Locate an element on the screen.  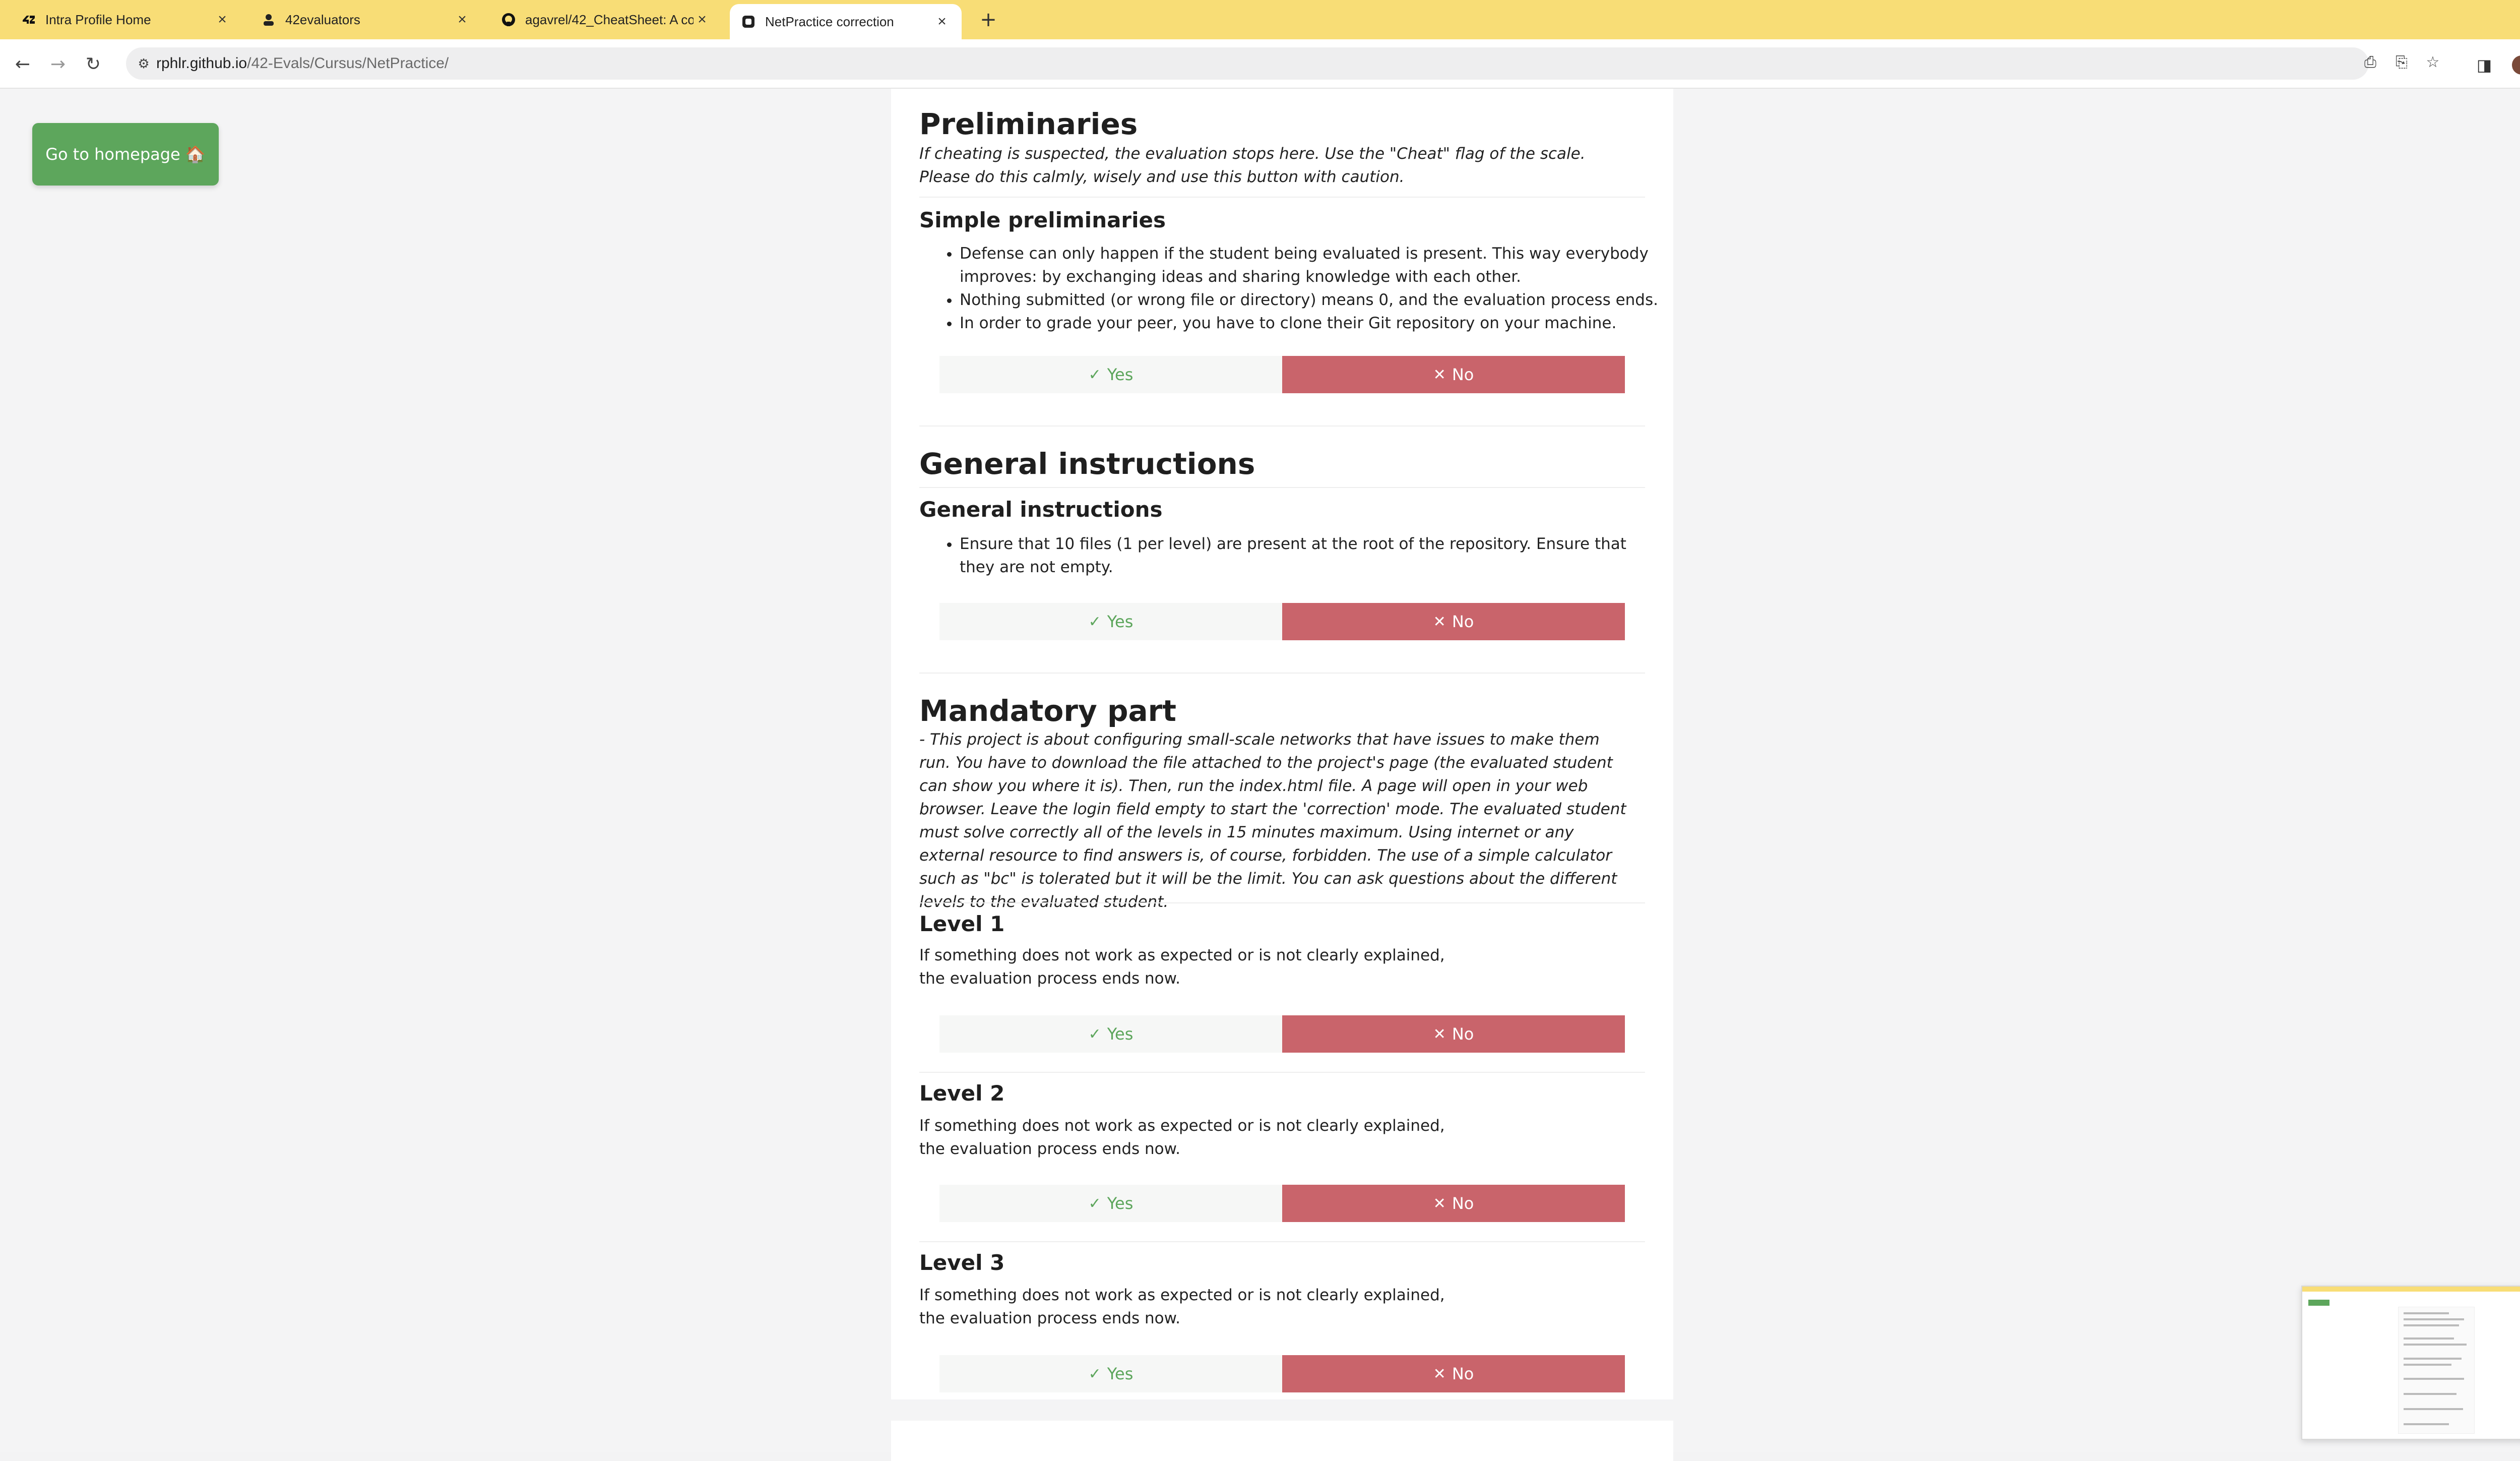
preview-home-button is located at coordinates (2318, 1303).